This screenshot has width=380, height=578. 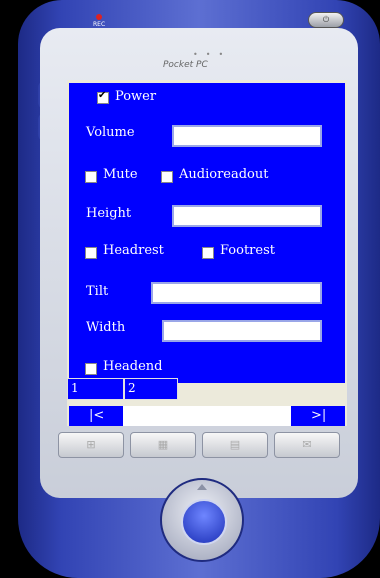 I want to click on contacts-key: ▤, so click(x=235, y=445).